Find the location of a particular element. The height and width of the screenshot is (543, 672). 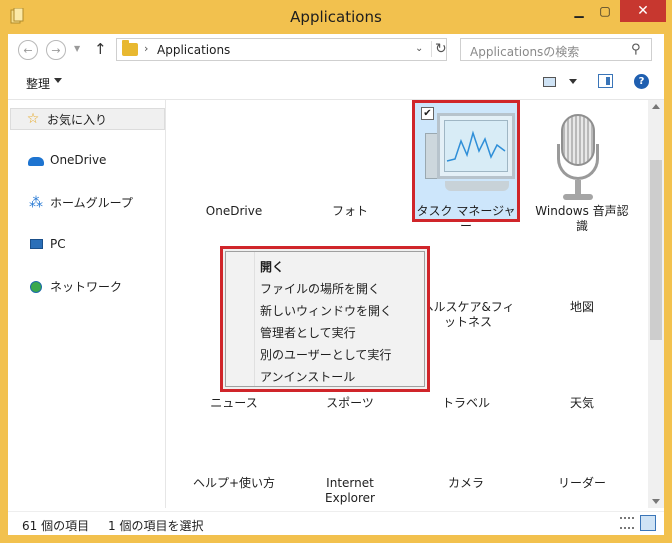

menu-item-uninstall: アンインストール is located at coordinates (307, 377).